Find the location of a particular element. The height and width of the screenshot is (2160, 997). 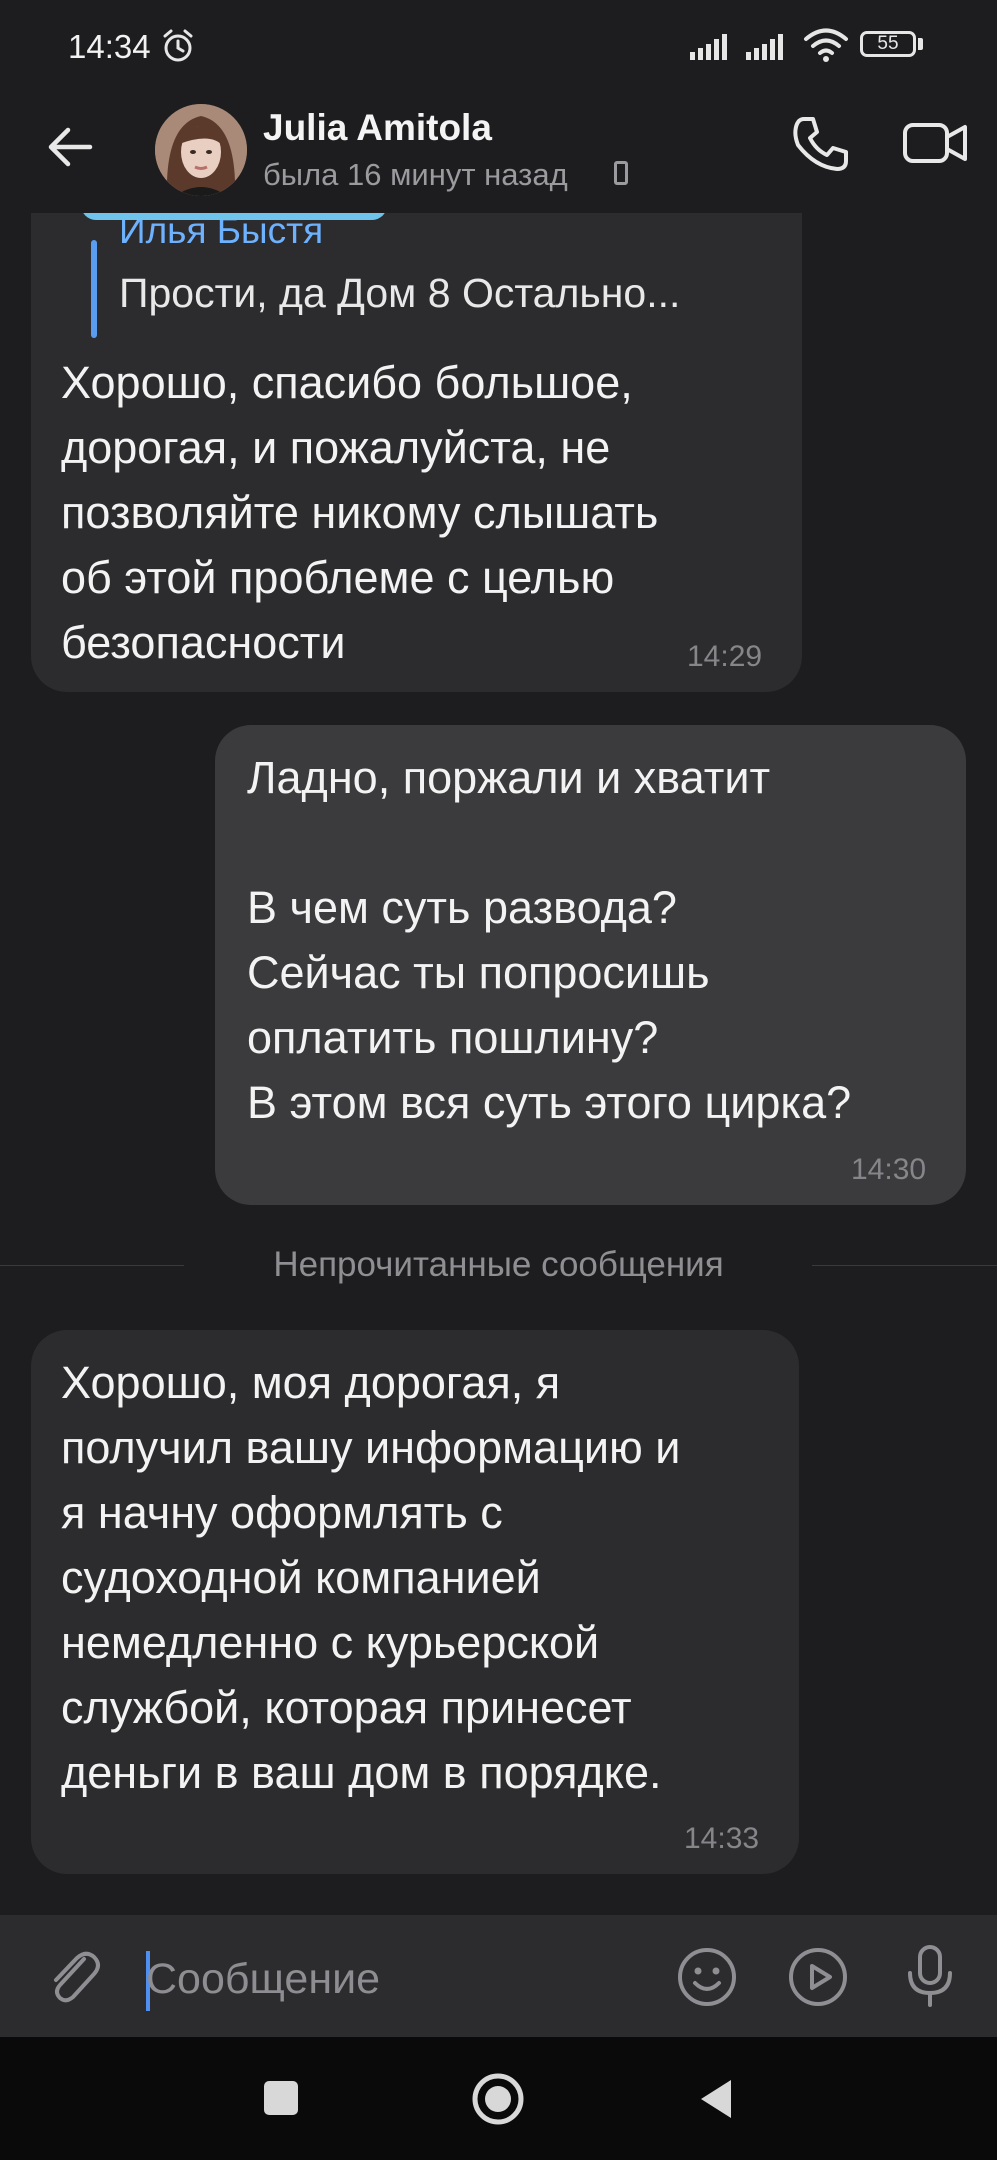

message-time: 14:33 is located at coordinates (722, 1838).